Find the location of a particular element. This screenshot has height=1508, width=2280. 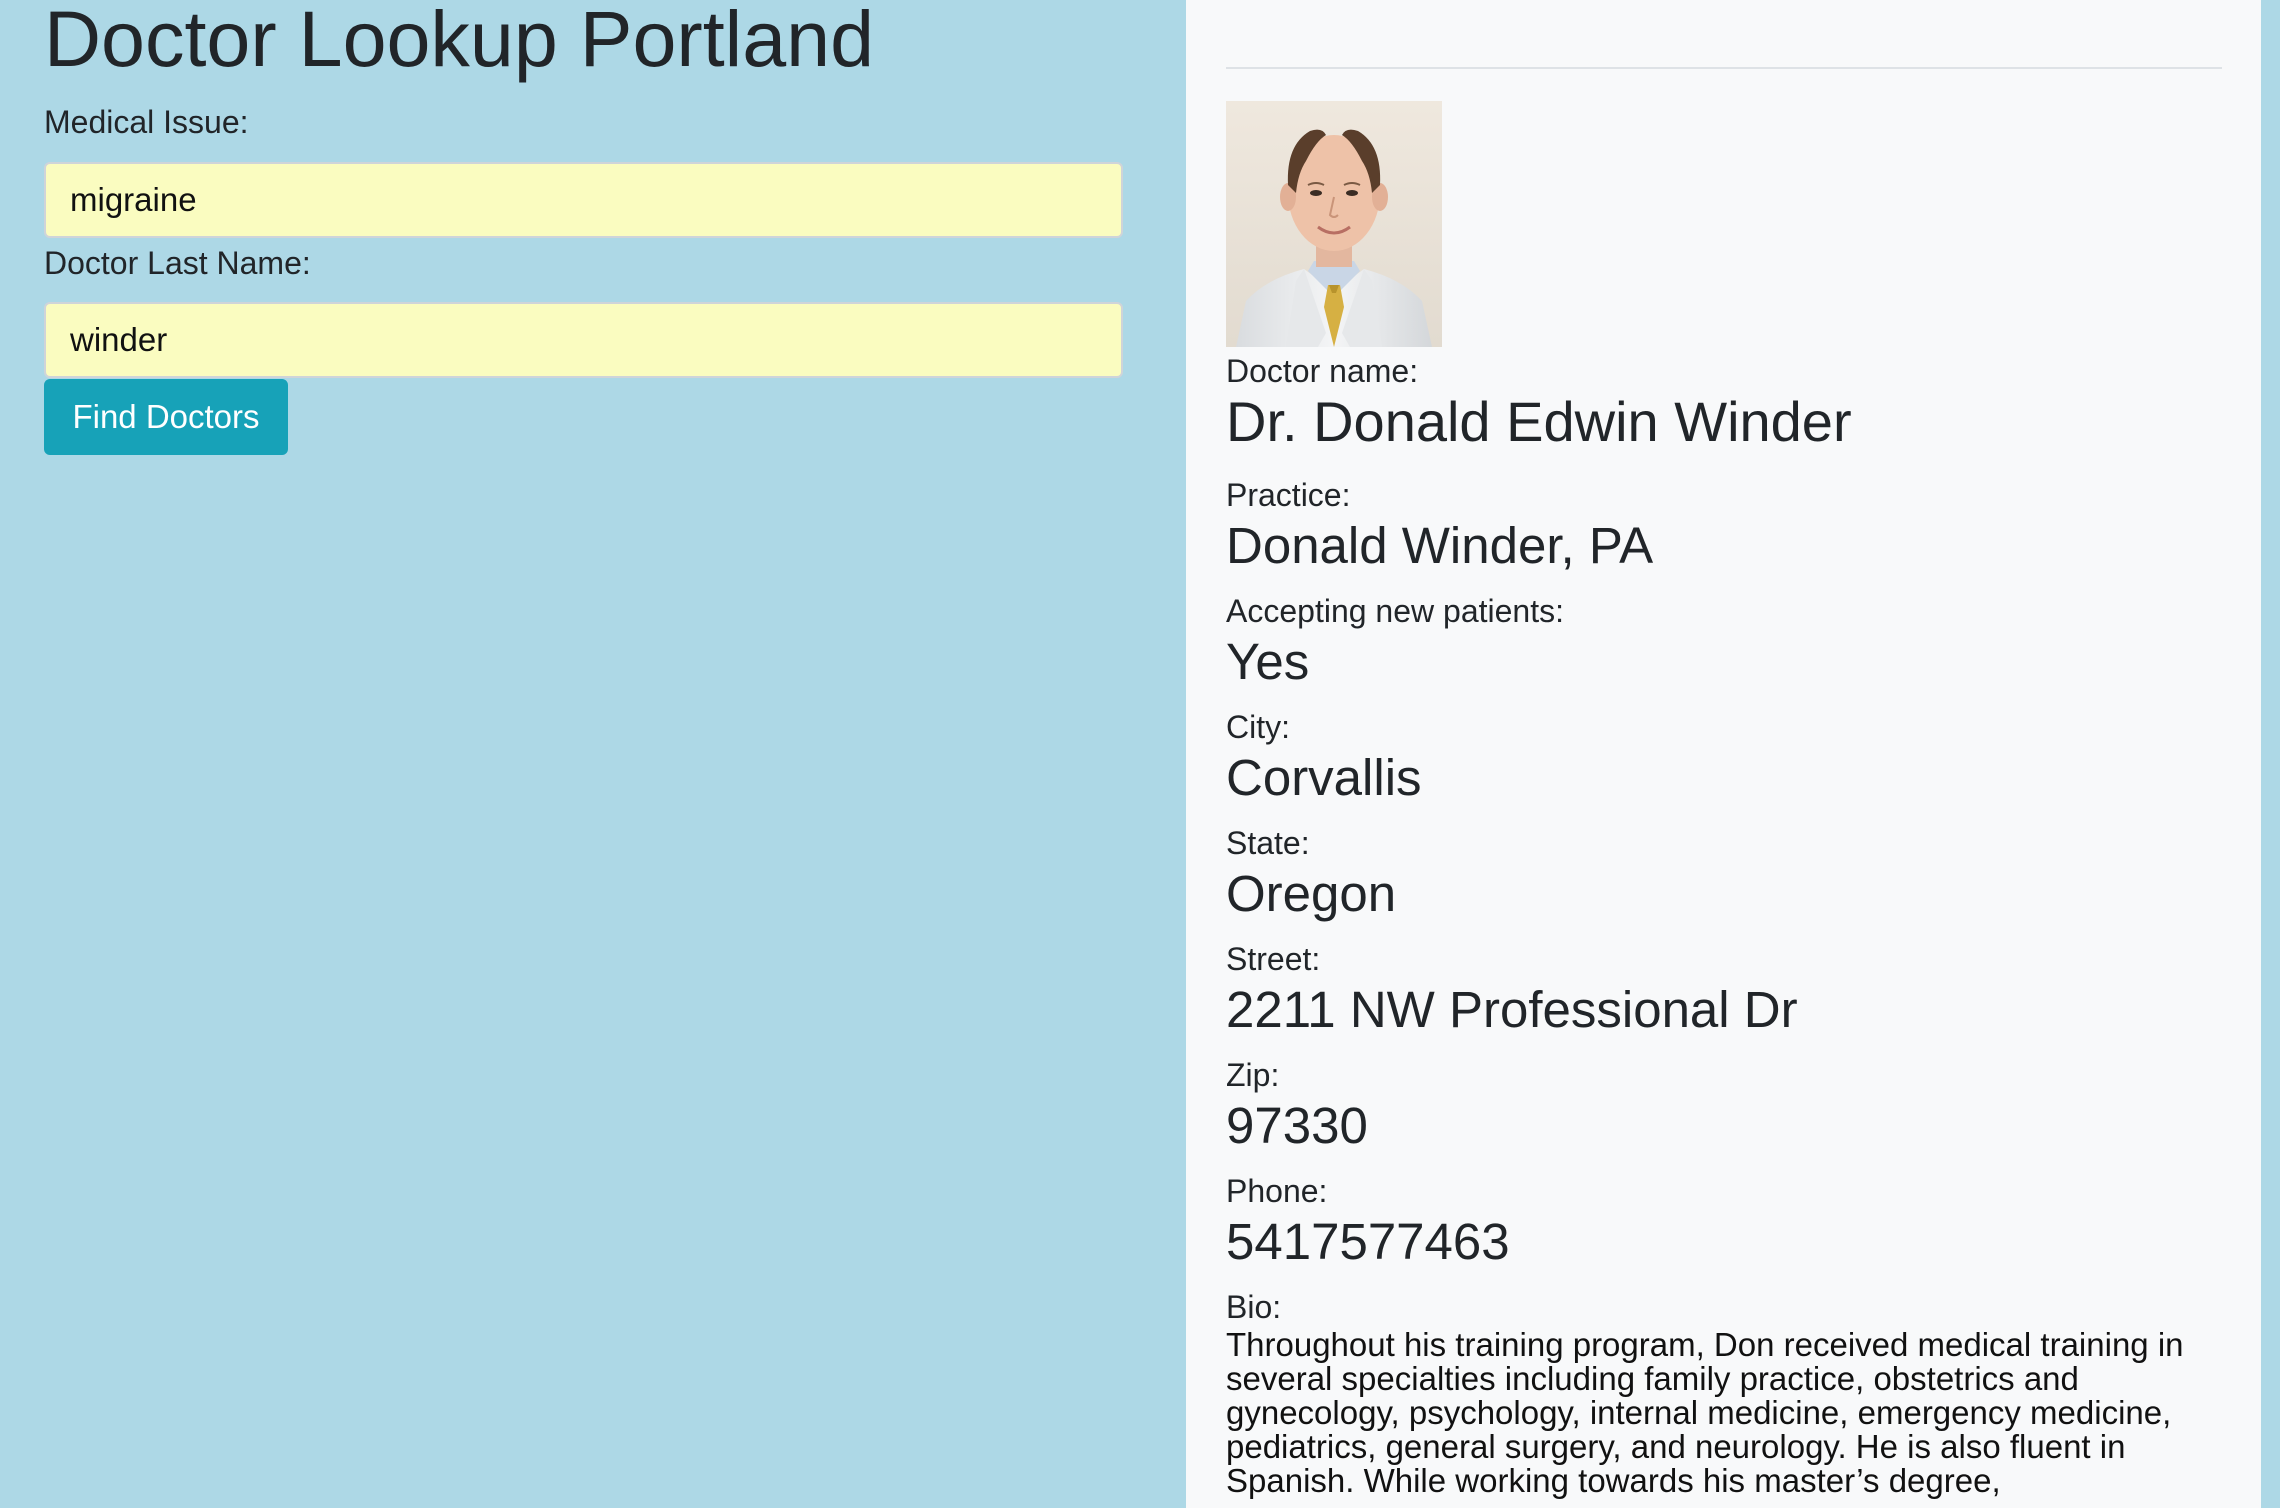

phone-value: 5417577463 is located at coordinates (1368, 1241).